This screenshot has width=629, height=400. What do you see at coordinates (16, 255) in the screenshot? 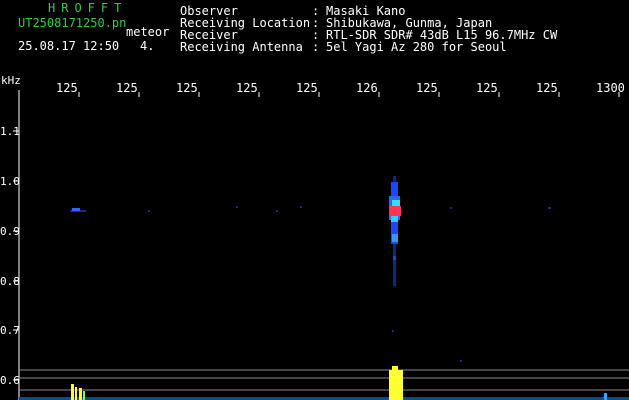
I see `y-tick-marks` at bounding box center [16, 255].